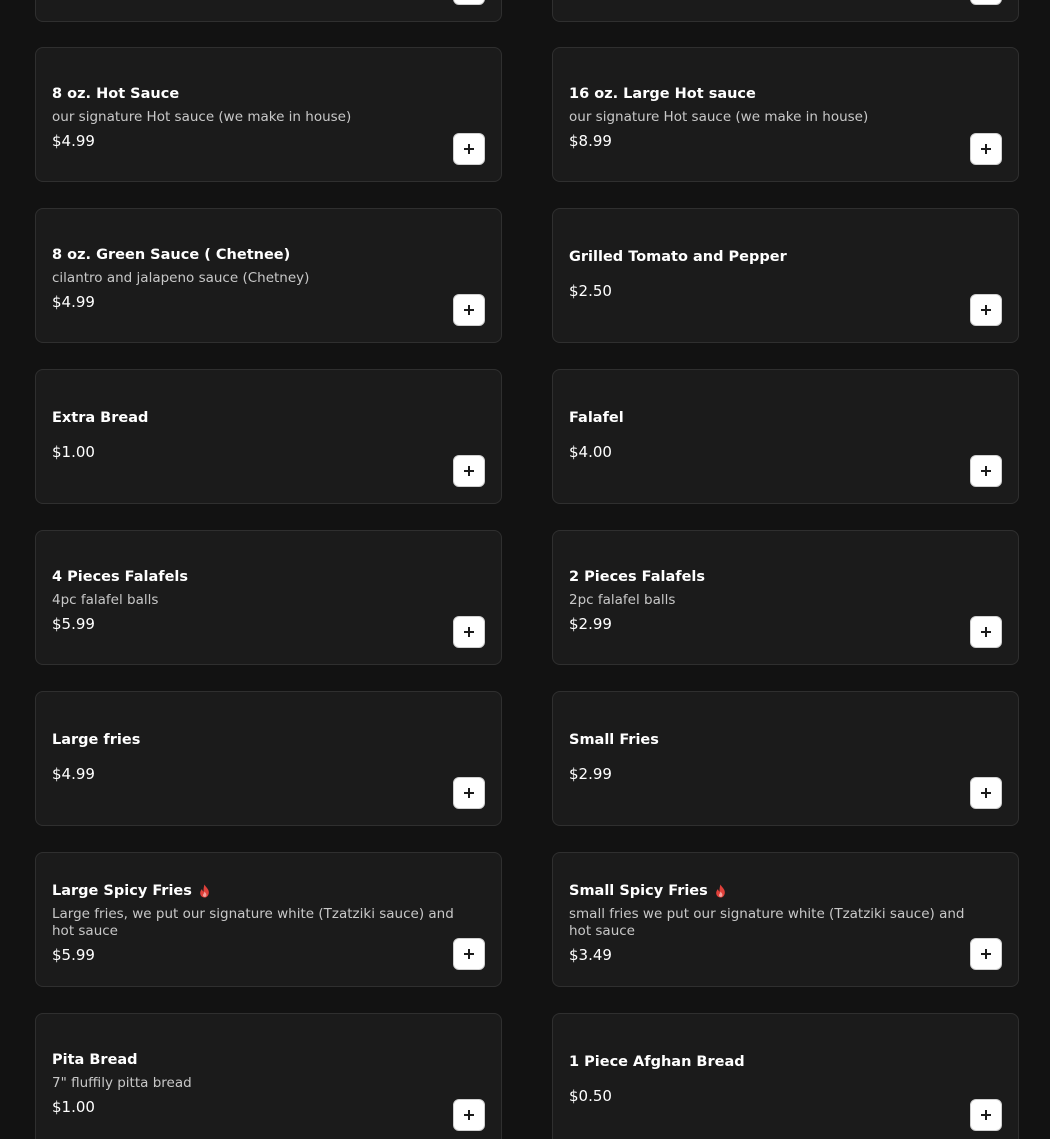  Describe the element at coordinates (105, 600) in the screenshot. I see `menu-item-description: 4pc falafel balls` at that location.